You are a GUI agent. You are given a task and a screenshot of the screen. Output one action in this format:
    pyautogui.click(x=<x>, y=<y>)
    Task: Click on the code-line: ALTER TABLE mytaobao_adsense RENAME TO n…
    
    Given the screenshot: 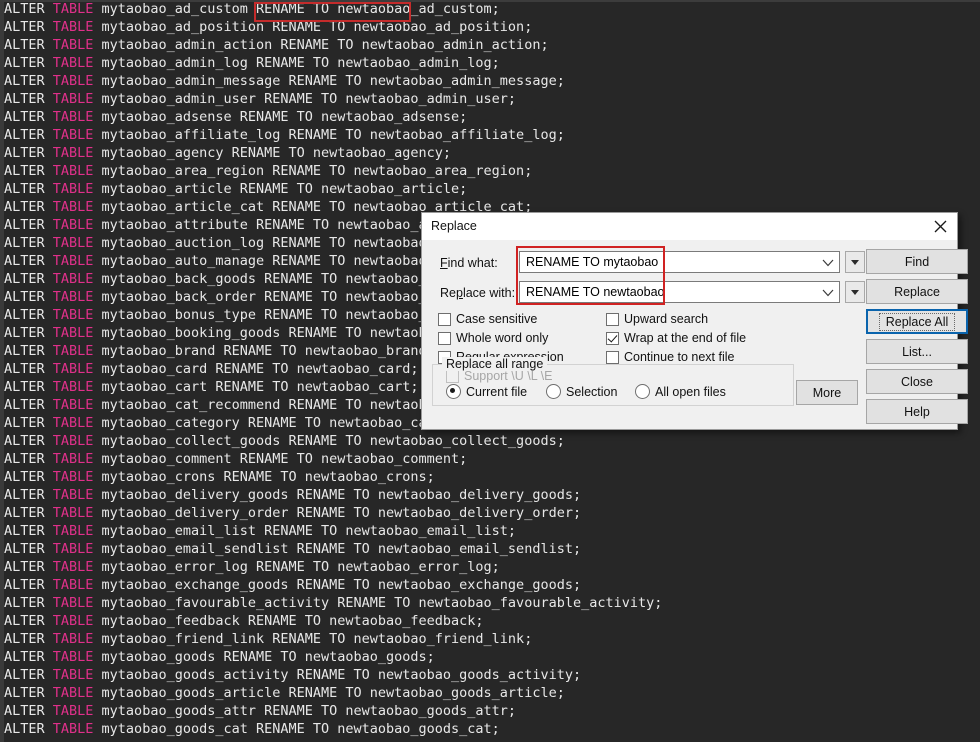 What is the action you would take?
    pyautogui.click(x=492, y=117)
    